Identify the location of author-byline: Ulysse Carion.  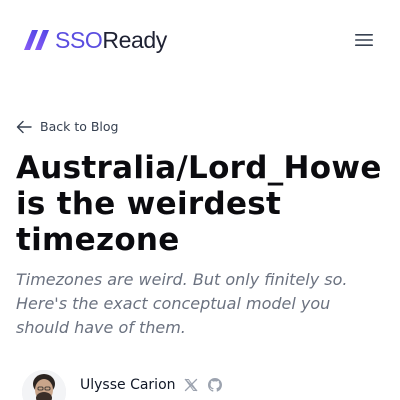
(206, 383).